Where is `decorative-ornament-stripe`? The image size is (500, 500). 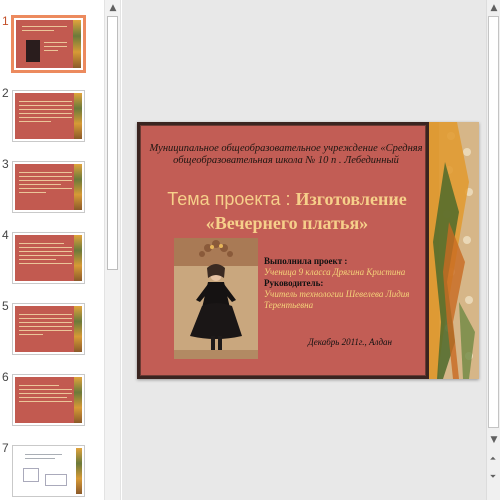 decorative-ornament-stripe is located at coordinates (454, 250).